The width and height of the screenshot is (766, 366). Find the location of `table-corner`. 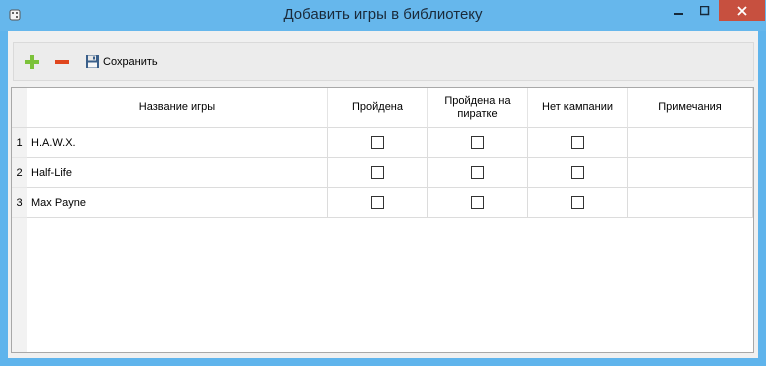

table-corner is located at coordinates (19, 108).